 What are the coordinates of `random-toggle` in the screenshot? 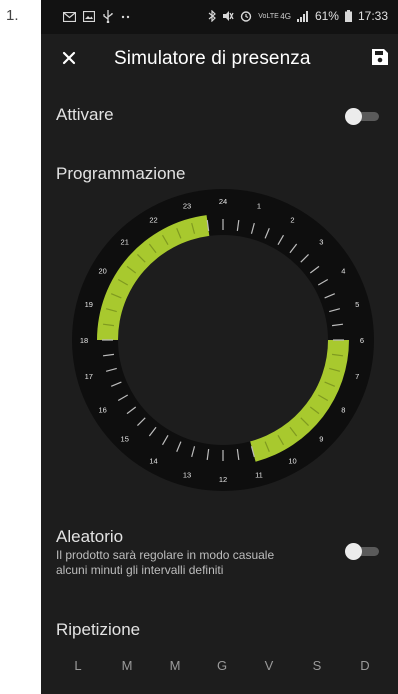 It's located at (363, 551).